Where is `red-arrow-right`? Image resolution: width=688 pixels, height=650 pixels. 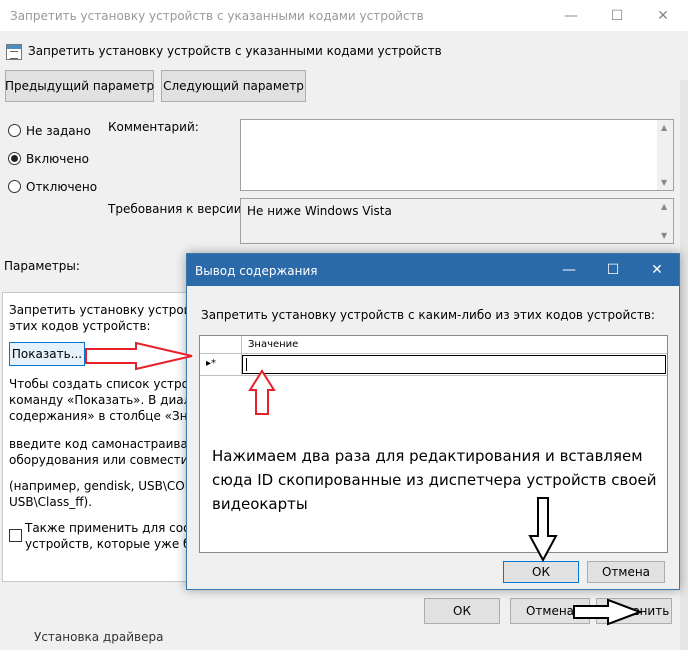
red-arrow-right is located at coordinates (139, 356).